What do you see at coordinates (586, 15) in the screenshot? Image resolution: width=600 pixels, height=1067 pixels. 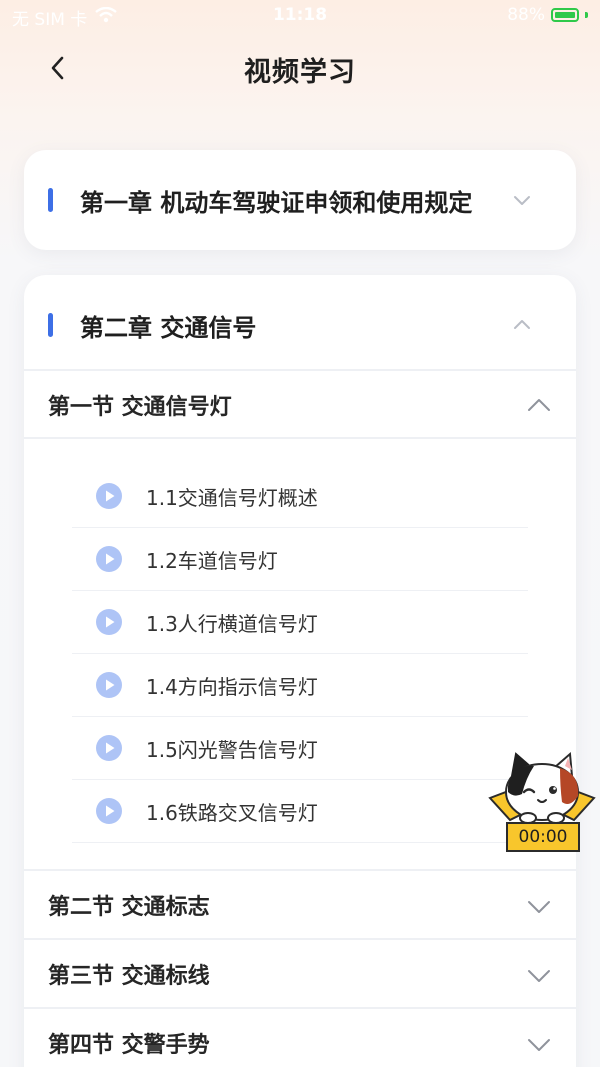 I see `battery-tip` at bounding box center [586, 15].